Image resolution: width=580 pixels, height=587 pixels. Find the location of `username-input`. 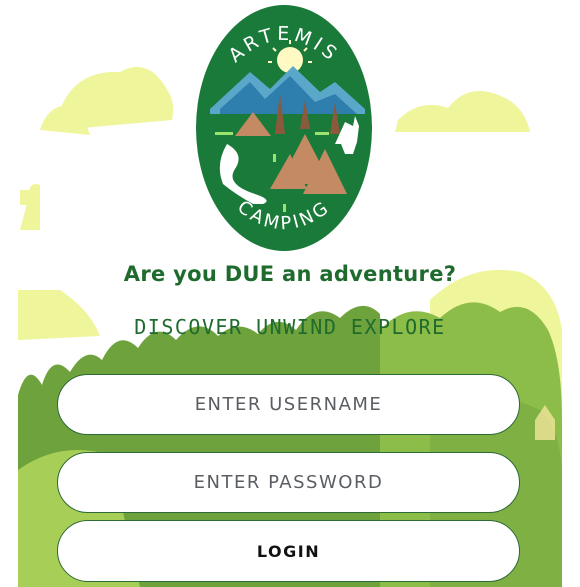

username-input is located at coordinates (288, 404).